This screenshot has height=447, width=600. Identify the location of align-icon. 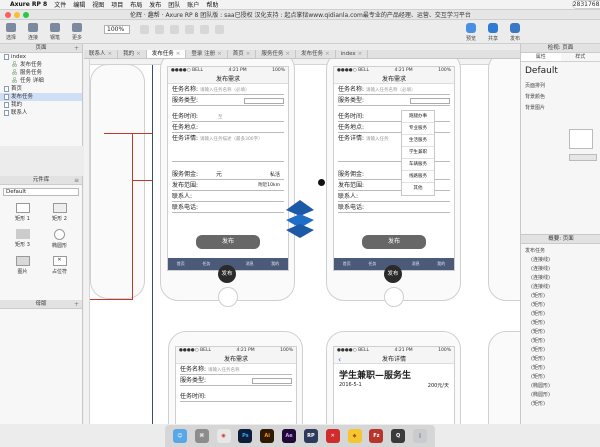
(144, 29).